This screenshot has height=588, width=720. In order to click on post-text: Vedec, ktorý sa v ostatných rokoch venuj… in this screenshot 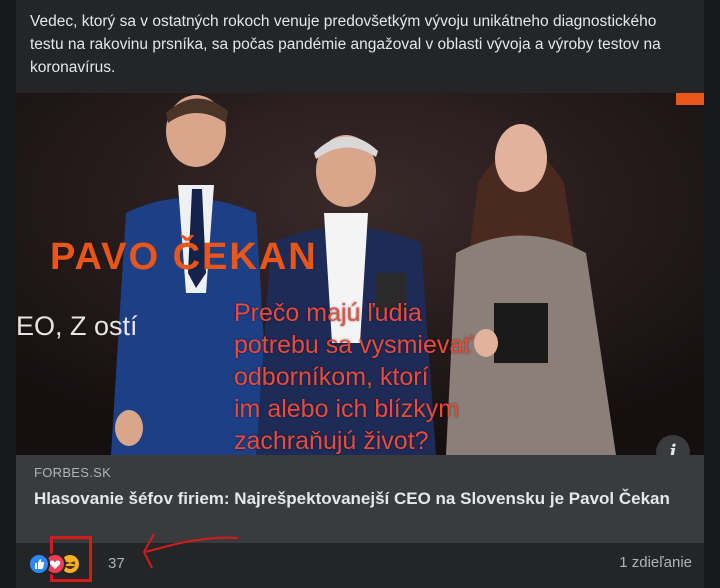, I will do `click(345, 44)`.